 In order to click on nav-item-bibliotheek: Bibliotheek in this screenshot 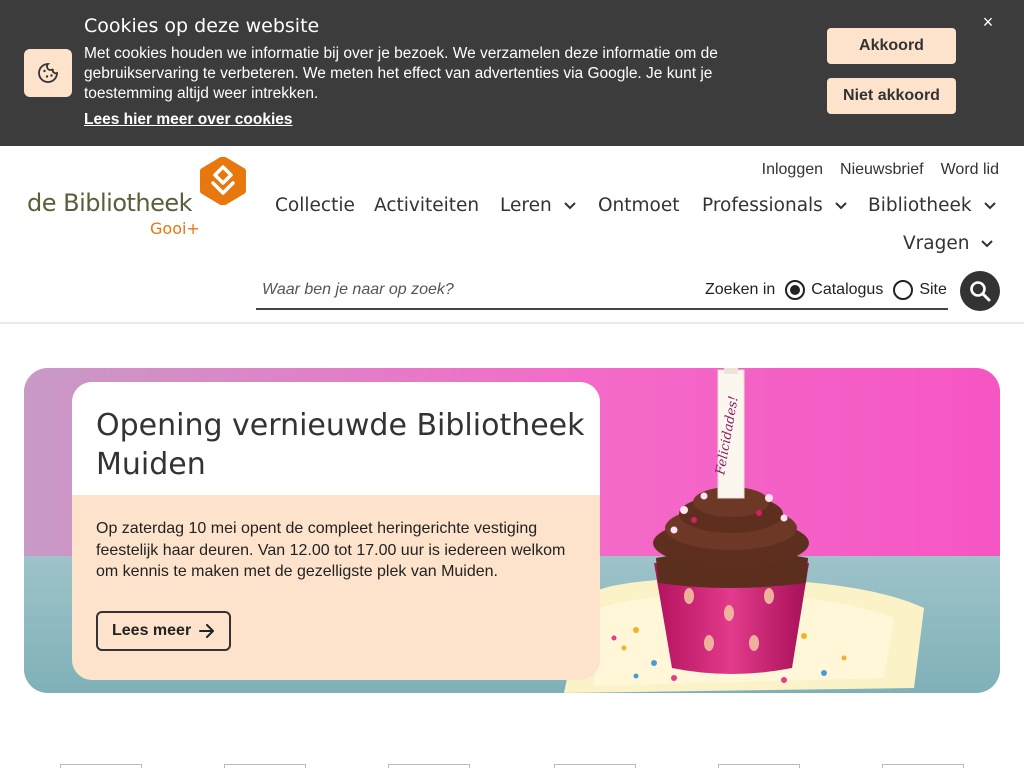, I will do `click(932, 205)`.